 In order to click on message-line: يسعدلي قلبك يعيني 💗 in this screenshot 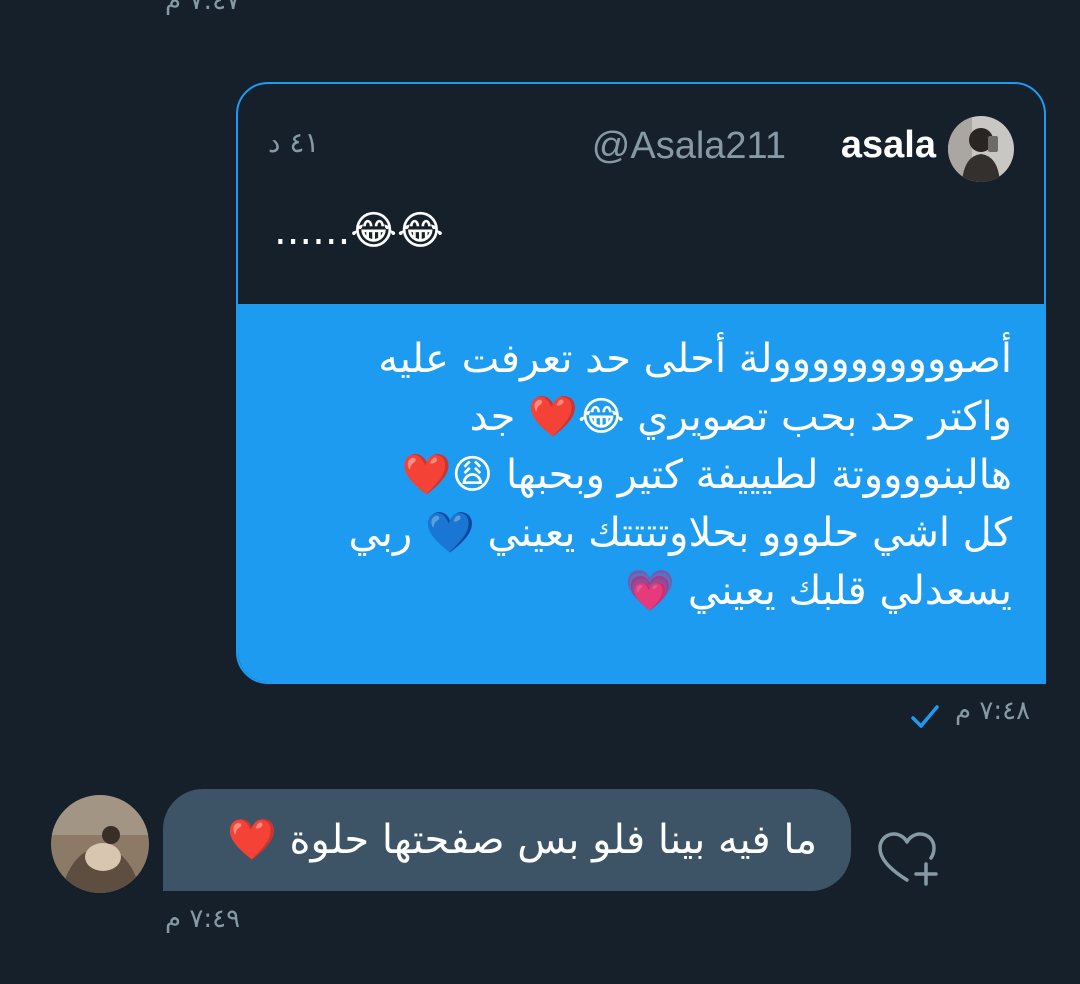, I will do `click(818, 591)`.